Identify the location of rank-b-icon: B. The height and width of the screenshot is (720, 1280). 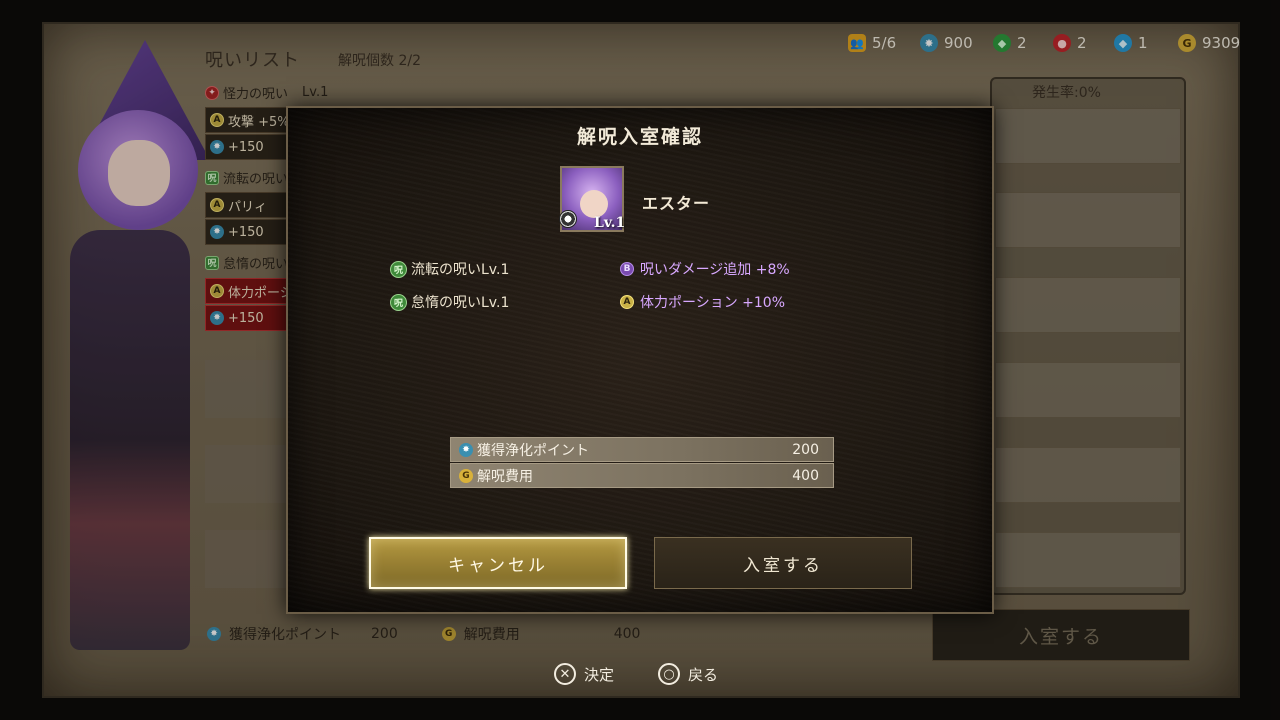
(627, 269).